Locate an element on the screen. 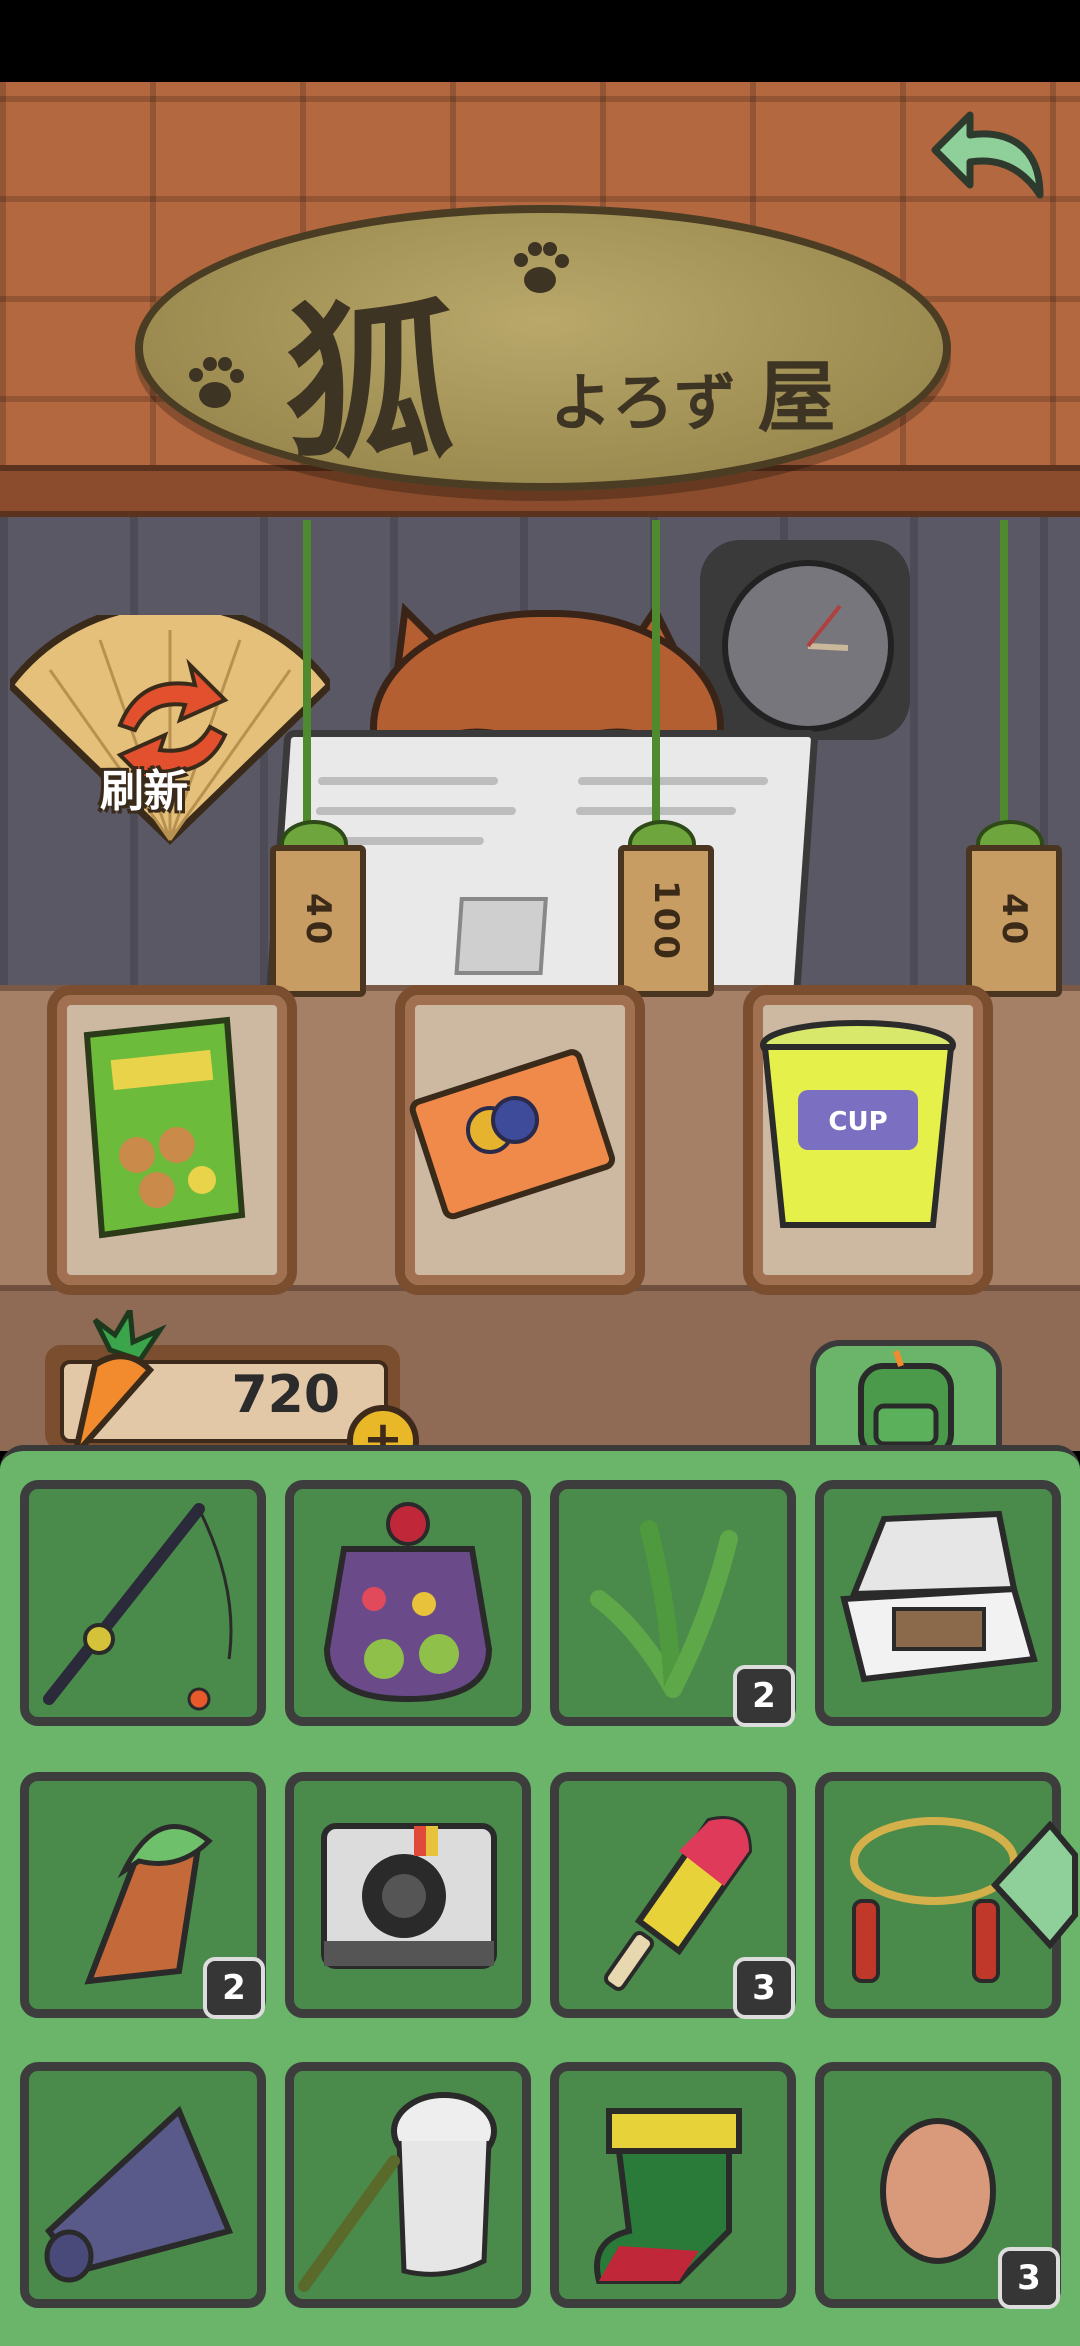 The image size is (1080, 2346). clock-face is located at coordinates (808, 646).